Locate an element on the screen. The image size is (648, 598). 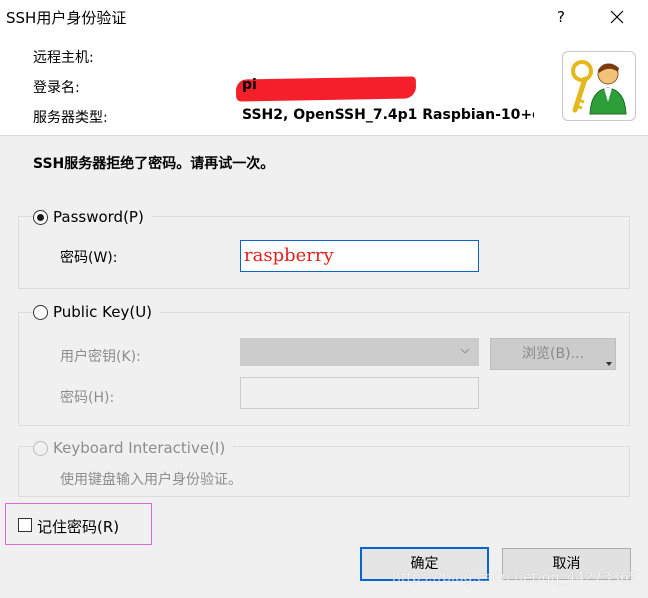
public-key-radio: Public Key(U) is located at coordinates (97, 312).